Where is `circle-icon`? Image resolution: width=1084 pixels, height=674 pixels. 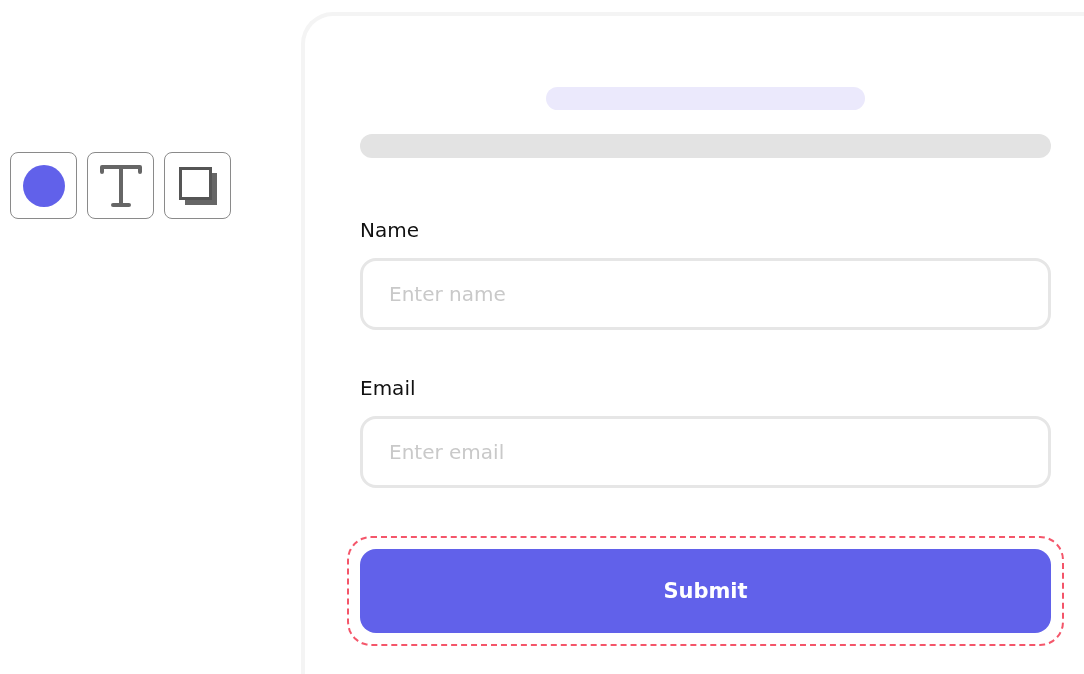 circle-icon is located at coordinates (43, 185).